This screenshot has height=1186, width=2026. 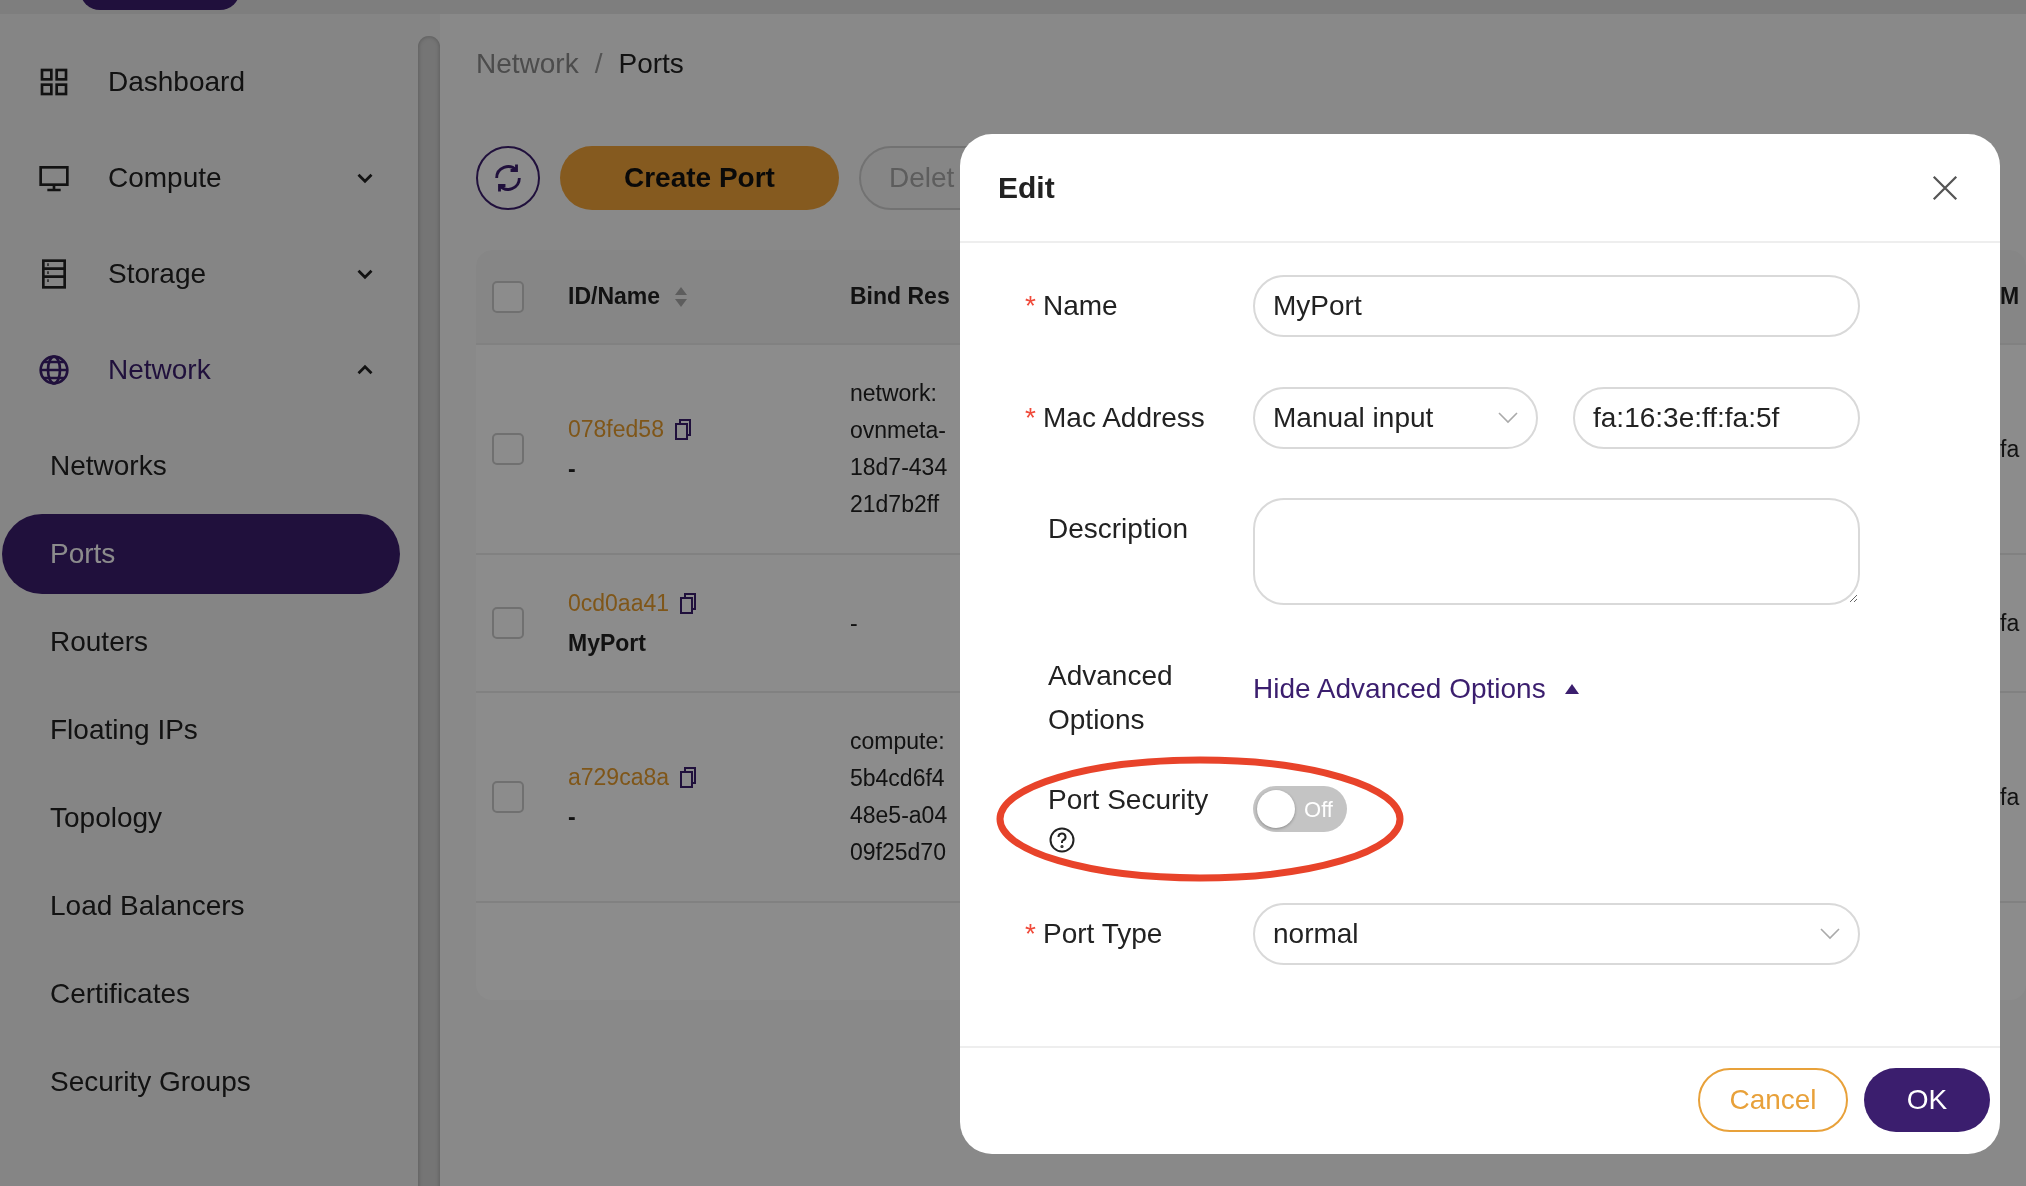 I want to click on sort-icon, so click(x=681, y=296).